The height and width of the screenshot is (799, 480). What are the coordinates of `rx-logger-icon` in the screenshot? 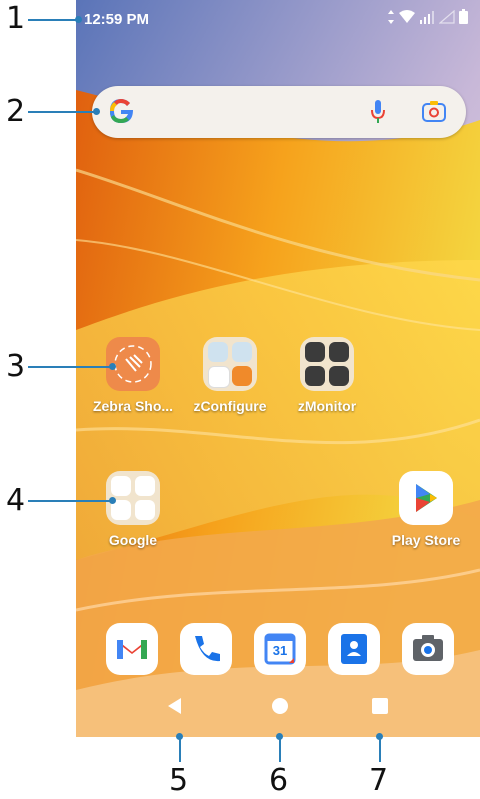 It's located at (315, 352).